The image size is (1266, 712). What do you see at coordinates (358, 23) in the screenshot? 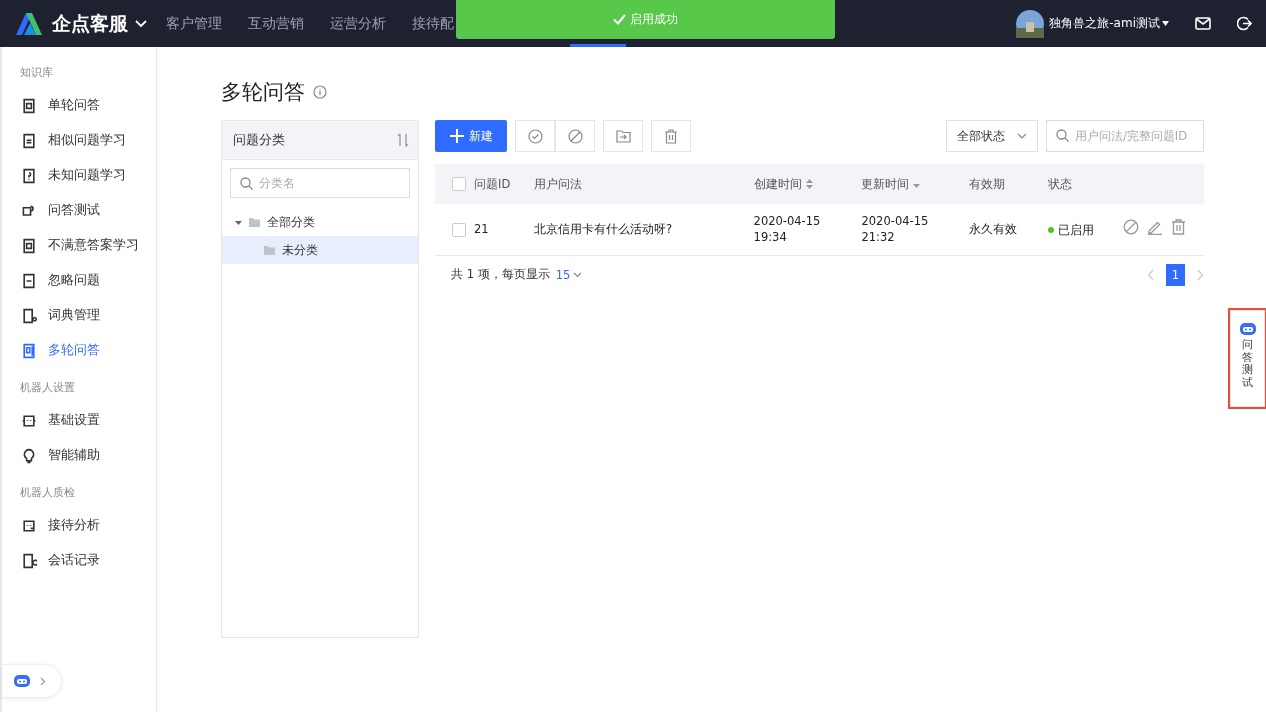
I see `nav-tab: 运营分析` at bounding box center [358, 23].